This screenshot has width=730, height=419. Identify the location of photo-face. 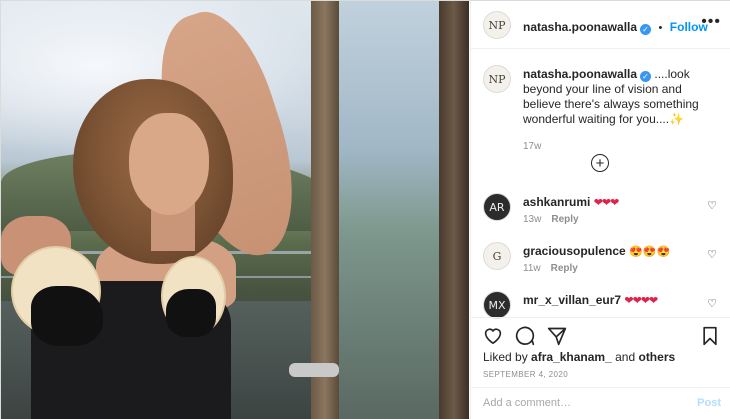
(169, 164).